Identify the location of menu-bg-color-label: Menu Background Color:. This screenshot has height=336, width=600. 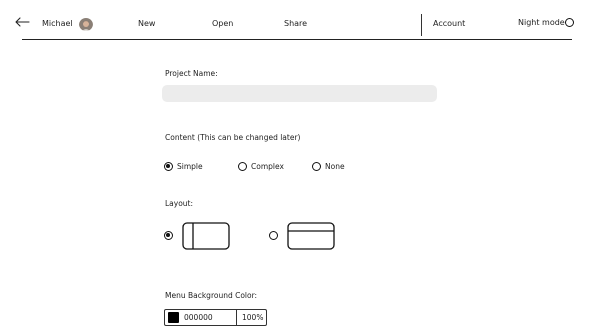
(211, 295).